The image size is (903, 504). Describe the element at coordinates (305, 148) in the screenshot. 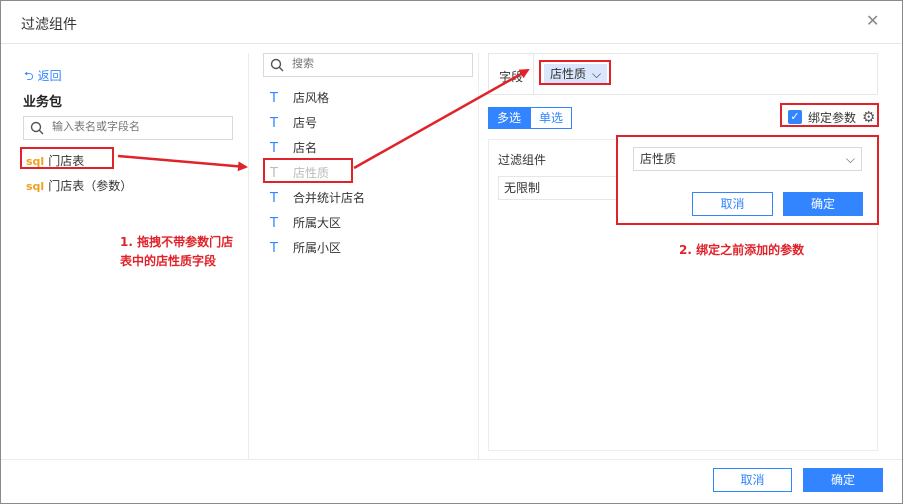

I see `field-name: 店名` at that location.